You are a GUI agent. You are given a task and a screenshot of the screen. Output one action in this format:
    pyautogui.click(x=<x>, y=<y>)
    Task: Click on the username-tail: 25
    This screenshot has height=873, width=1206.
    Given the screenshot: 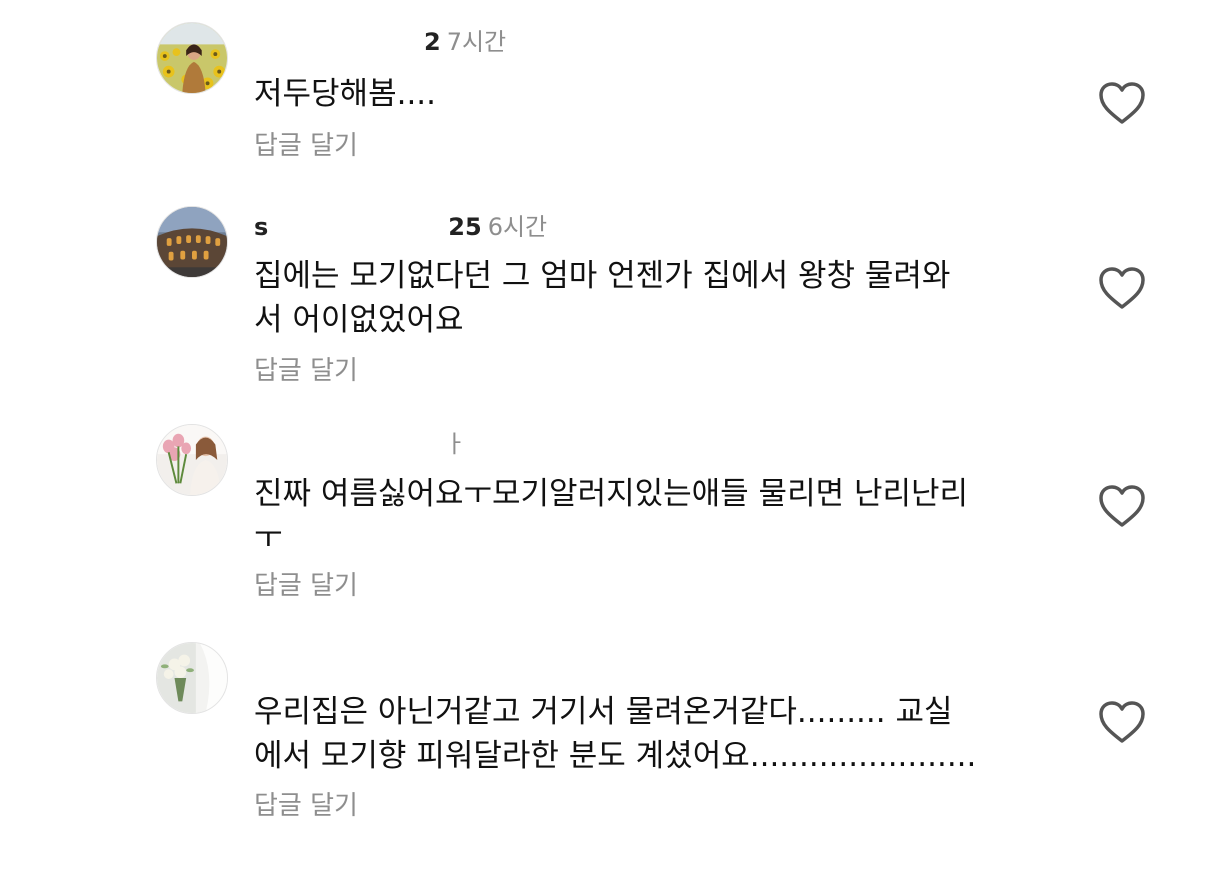 What is the action you would take?
    pyautogui.click(x=464, y=227)
    